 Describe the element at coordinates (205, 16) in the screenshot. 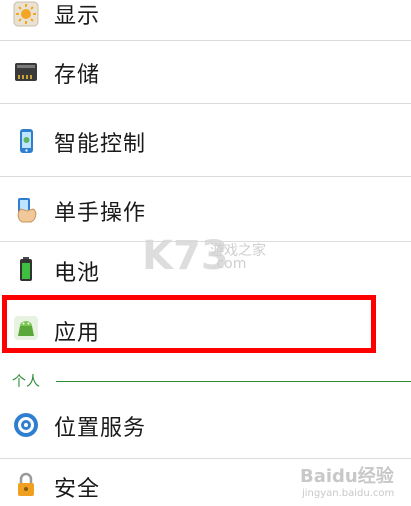

I see `settings-item-display: 显示` at that location.